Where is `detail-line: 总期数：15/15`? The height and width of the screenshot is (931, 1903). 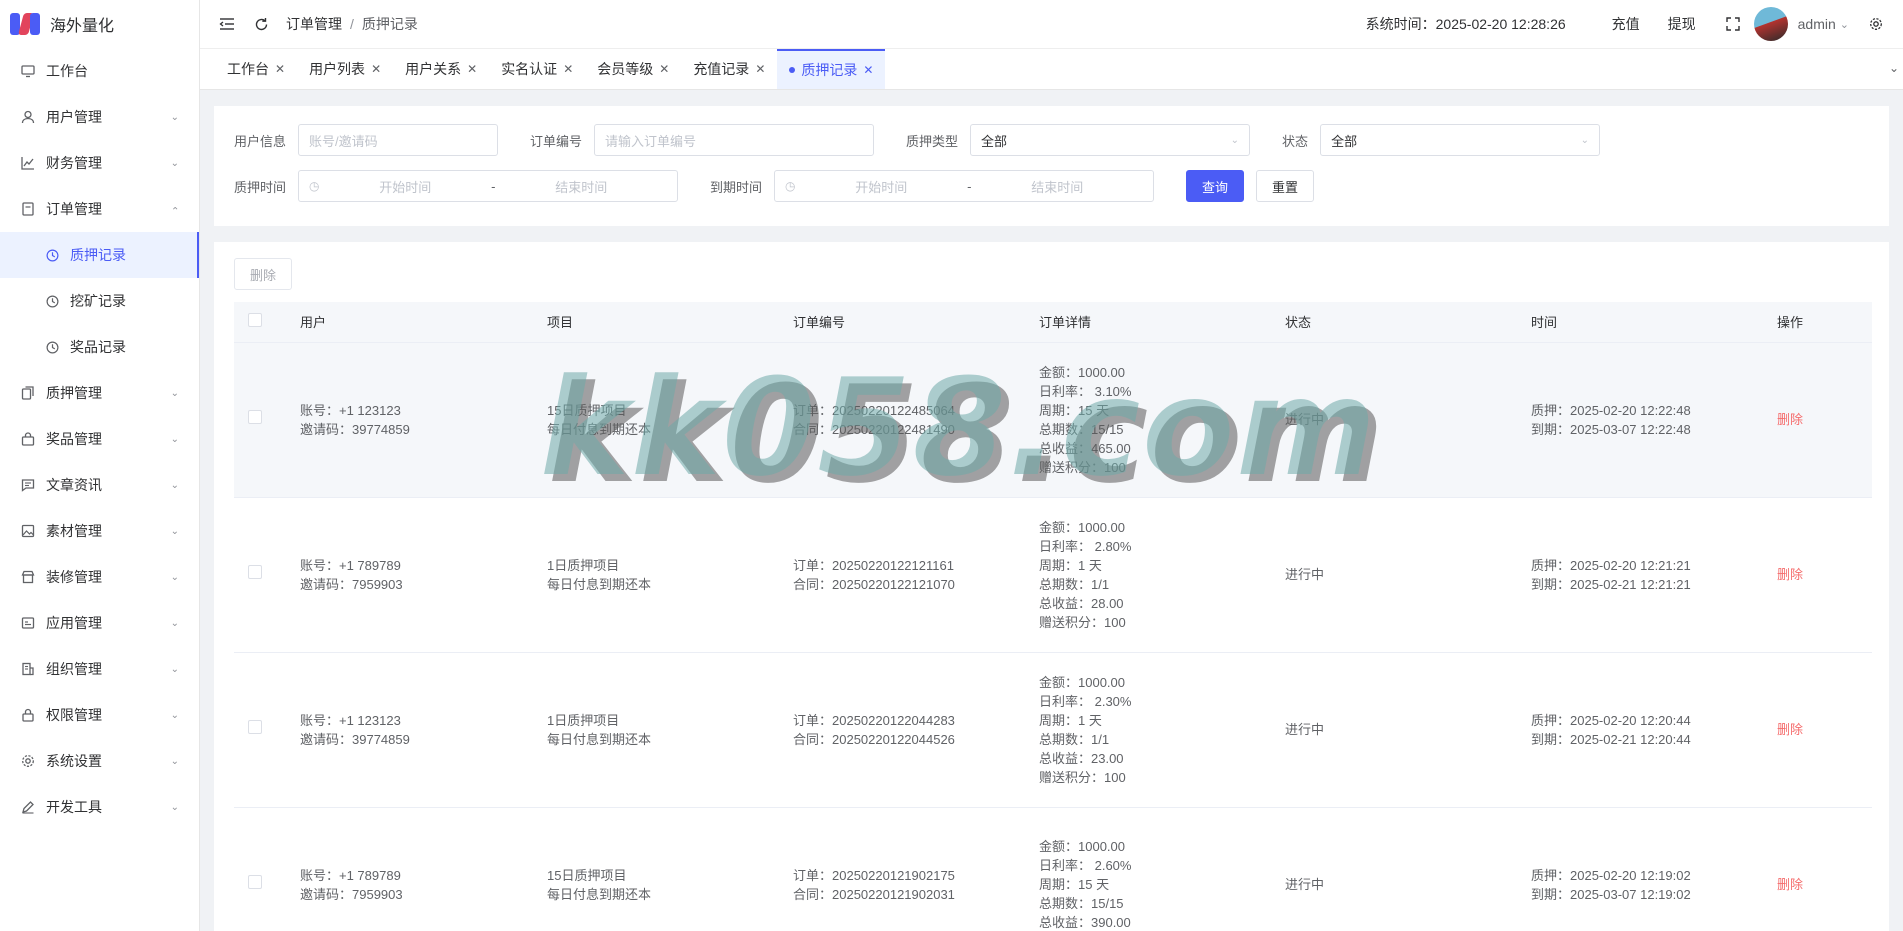
detail-line: 总期数：15/15 is located at coordinates (1081, 903).